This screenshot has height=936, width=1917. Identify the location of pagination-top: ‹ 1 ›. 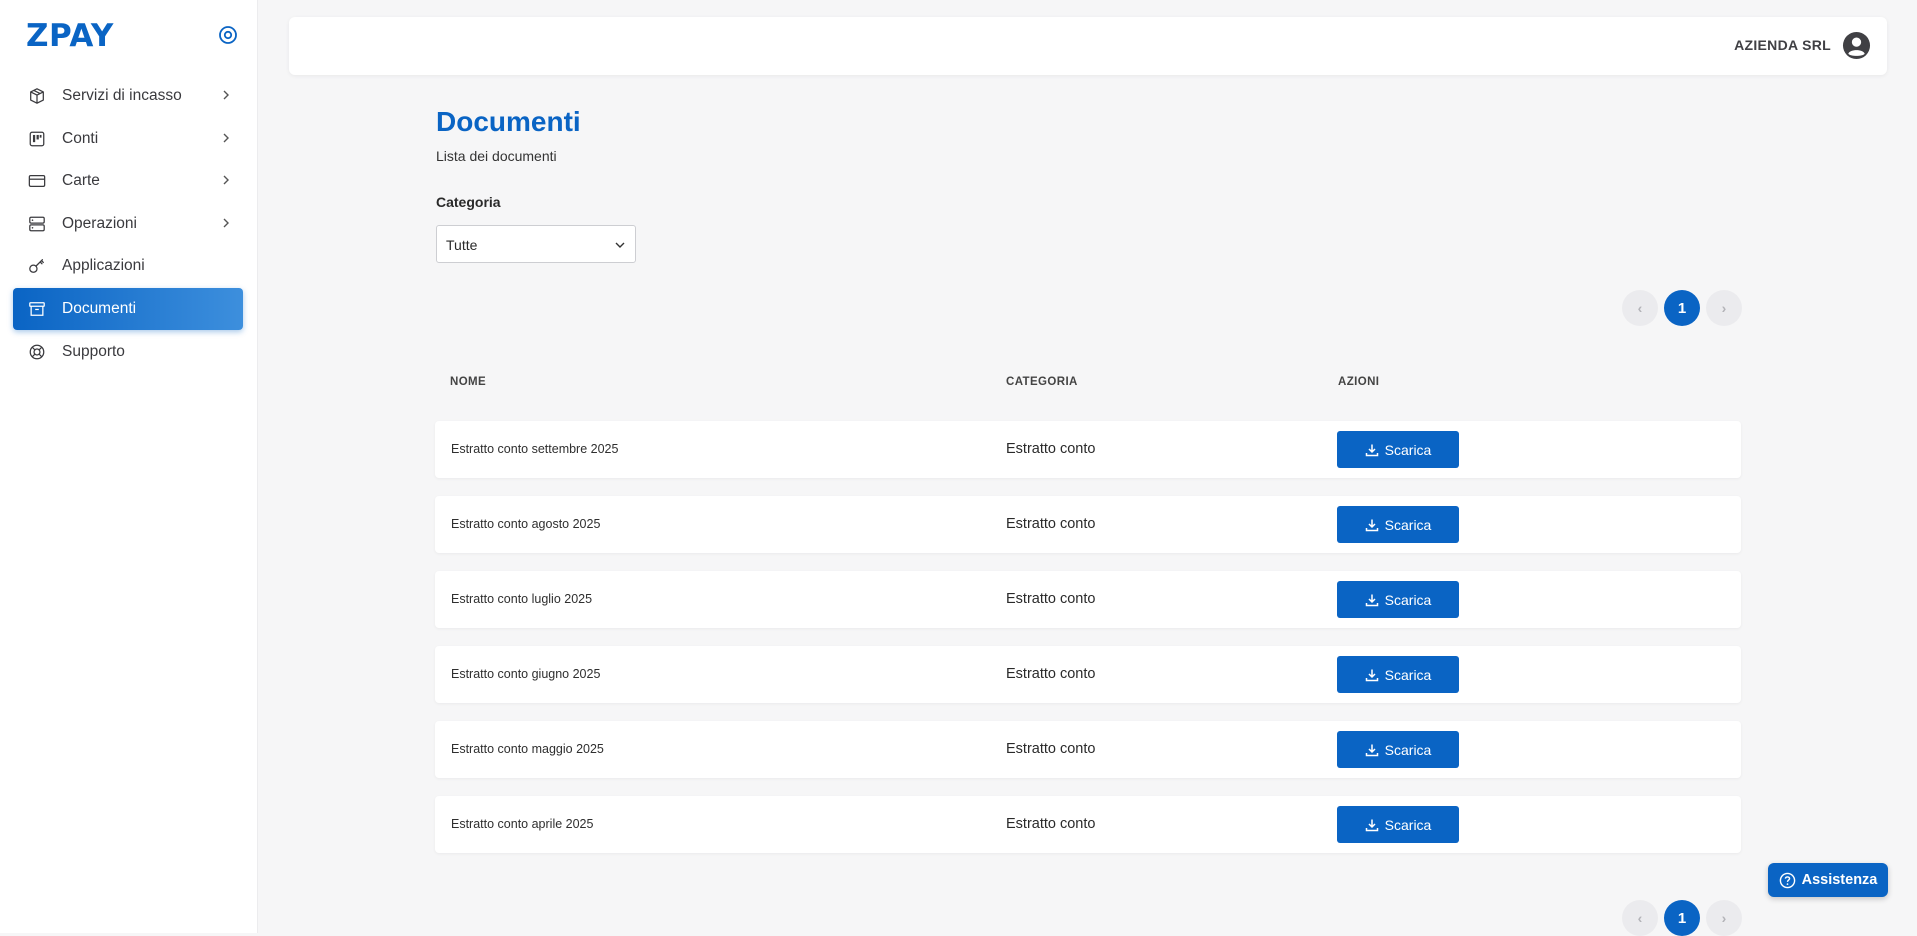
(1682, 308).